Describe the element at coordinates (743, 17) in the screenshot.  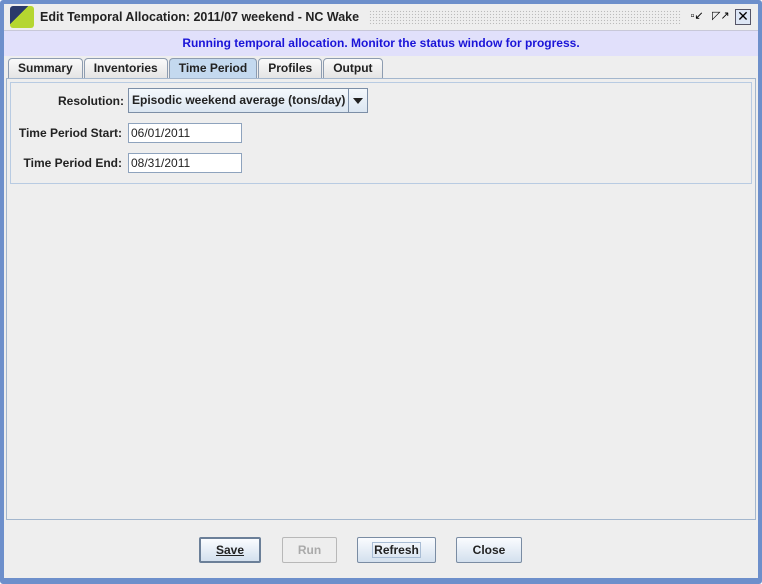
I see `close-icon: ✕` at that location.